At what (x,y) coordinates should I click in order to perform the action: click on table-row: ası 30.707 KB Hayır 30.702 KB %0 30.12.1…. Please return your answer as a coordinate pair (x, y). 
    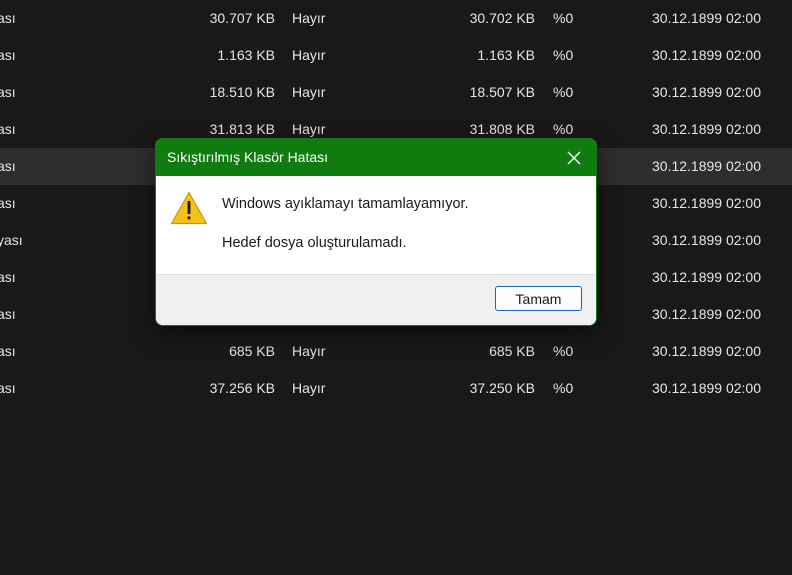
    Looking at the image, I should click on (396, 18).